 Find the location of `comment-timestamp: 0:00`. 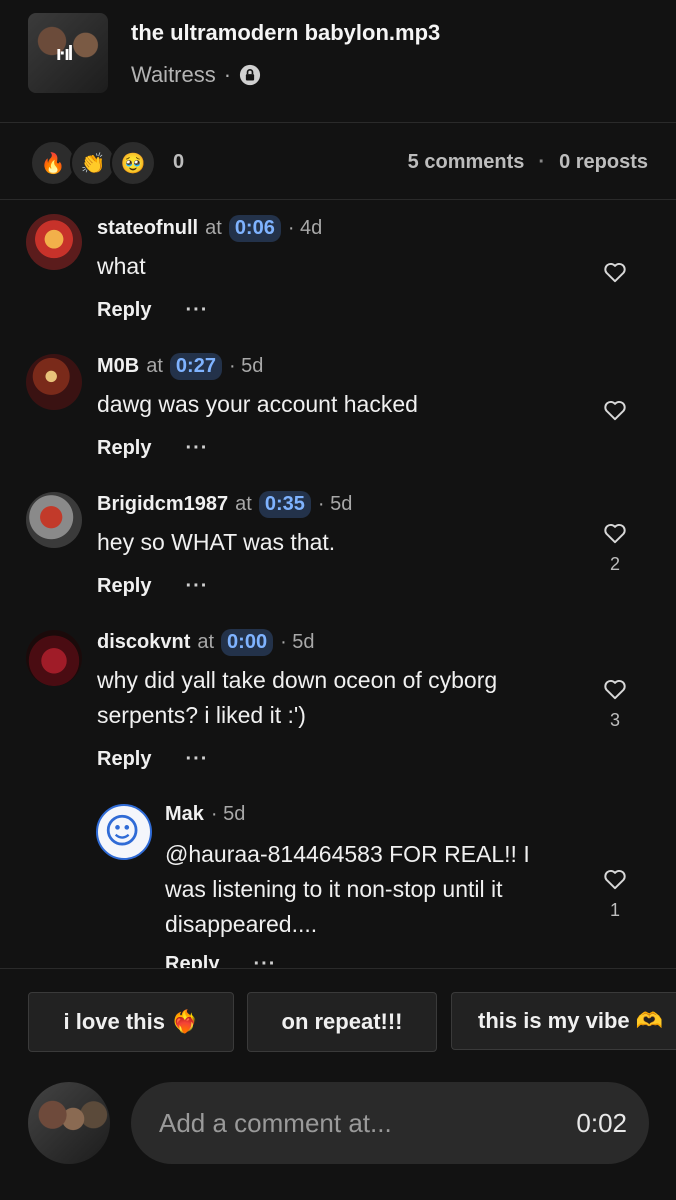

comment-timestamp: 0:00 is located at coordinates (247, 642).